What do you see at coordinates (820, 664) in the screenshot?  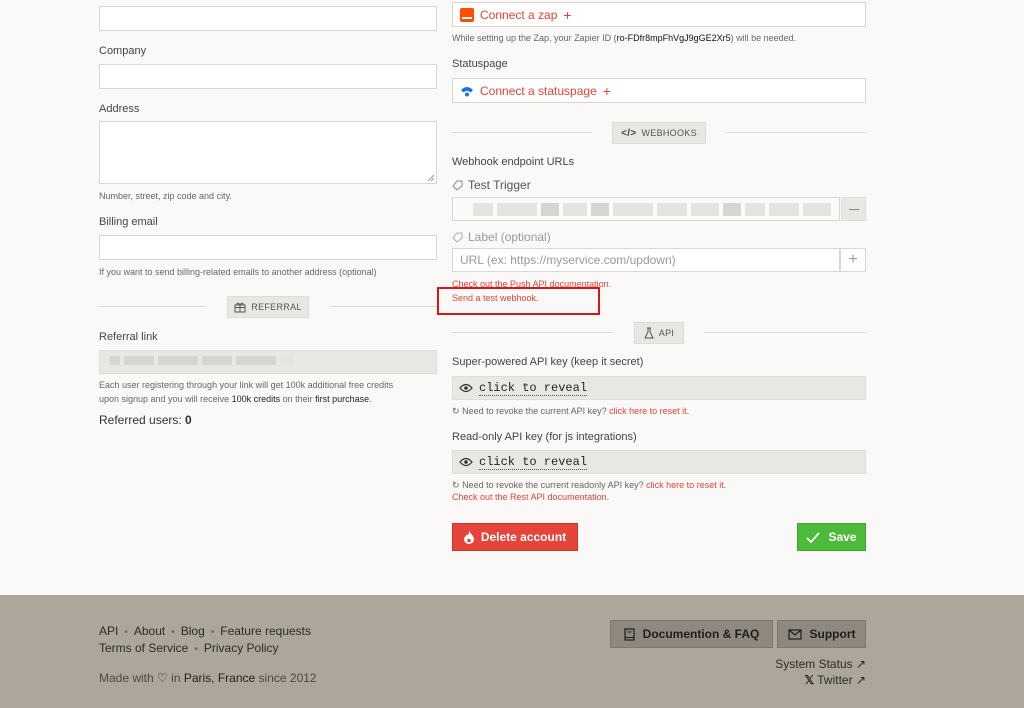 I see `system-status-link: System Status ↗` at bounding box center [820, 664].